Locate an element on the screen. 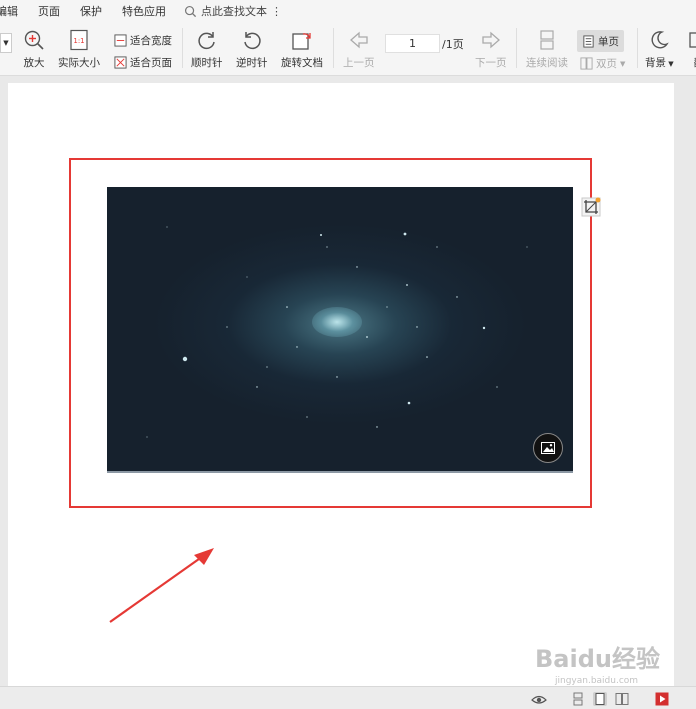 Image resolution: width=696 pixels, height=709 pixels. double-page-icon is located at coordinates (586, 63).